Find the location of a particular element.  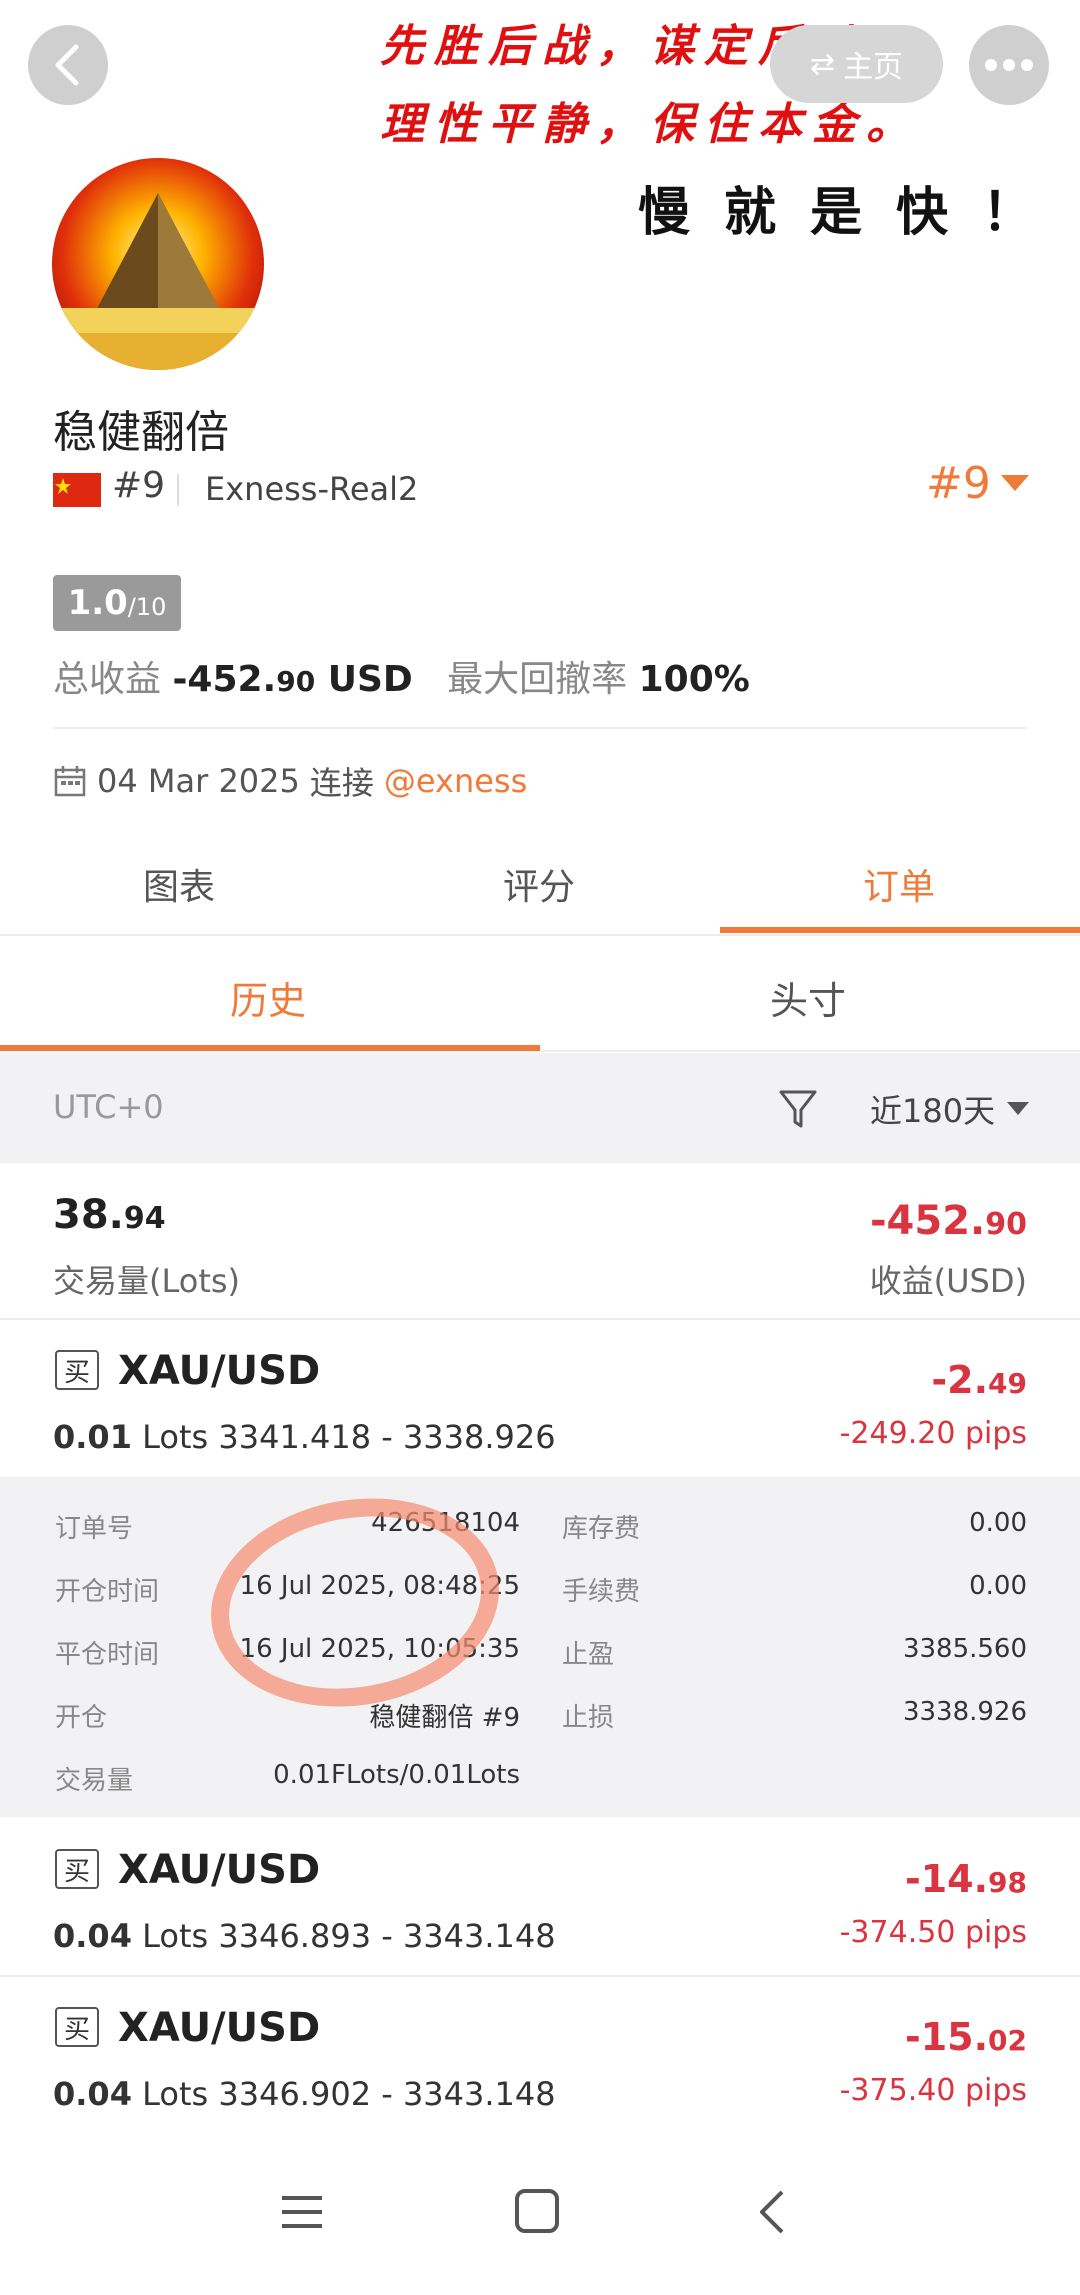

calendar-icon is located at coordinates (70, 781).